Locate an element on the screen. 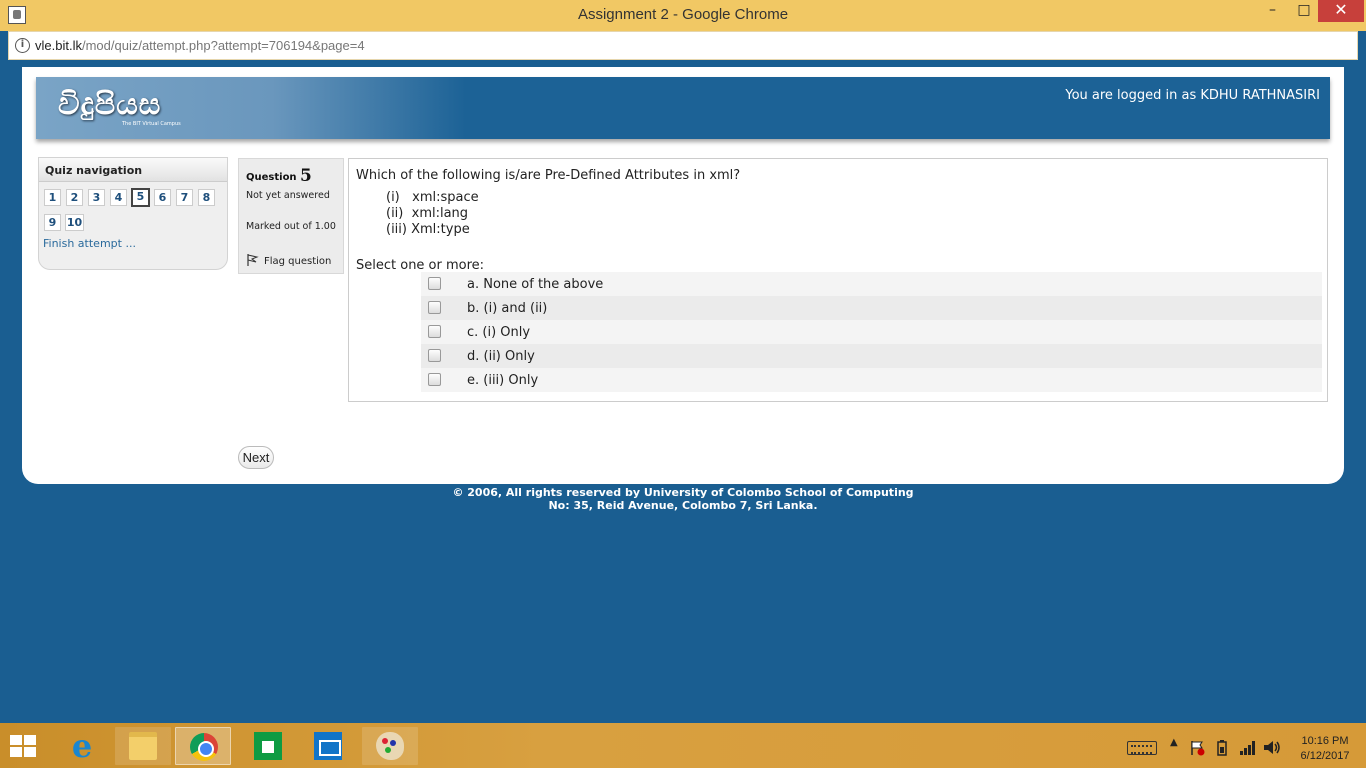 Image resolution: width=1366 pixels, height=768 pixels. answer-checkbox-e is located at coordinates (434, 379).